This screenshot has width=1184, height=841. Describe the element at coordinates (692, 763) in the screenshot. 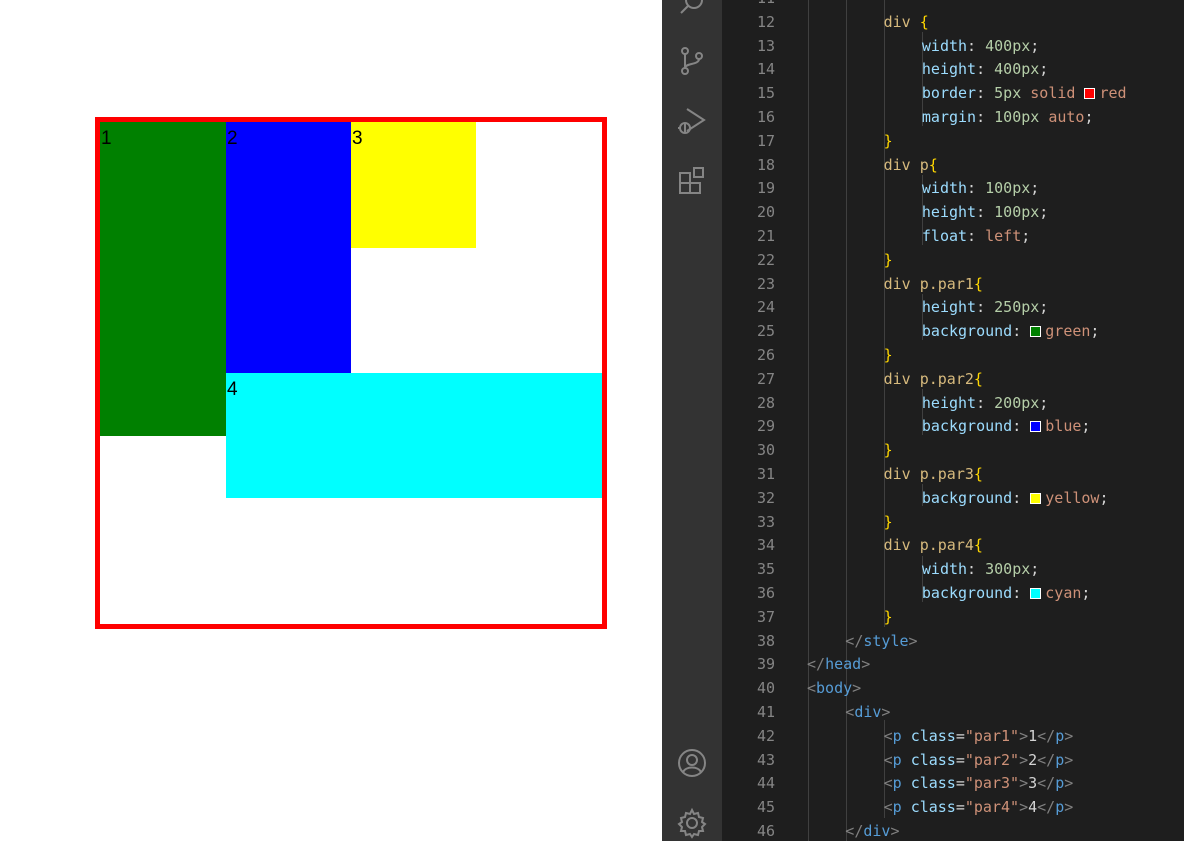

I see `account-icon` at that location.